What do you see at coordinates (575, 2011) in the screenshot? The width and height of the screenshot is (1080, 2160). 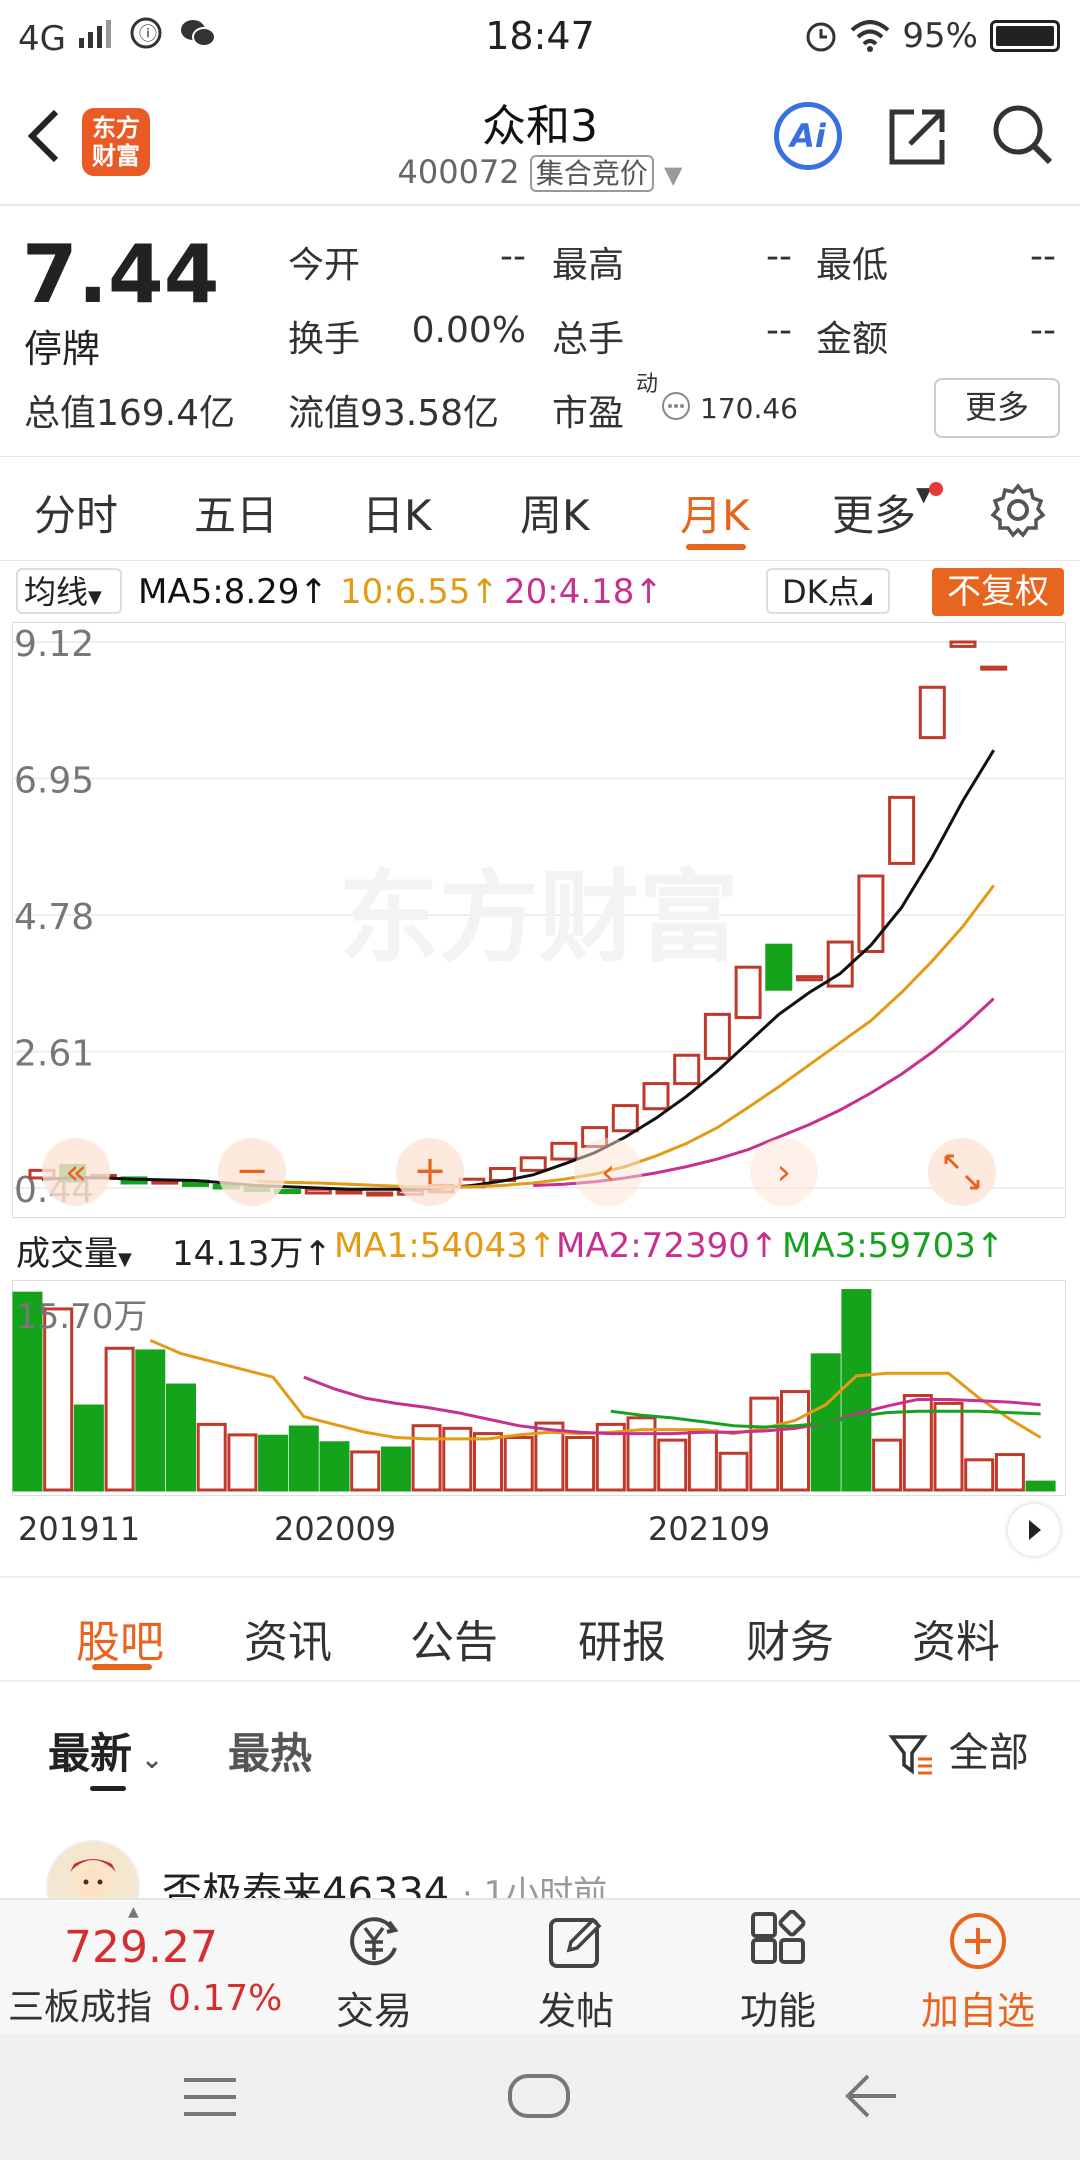 I see `post-label: 发帖` at bounding box center [575, 2011].